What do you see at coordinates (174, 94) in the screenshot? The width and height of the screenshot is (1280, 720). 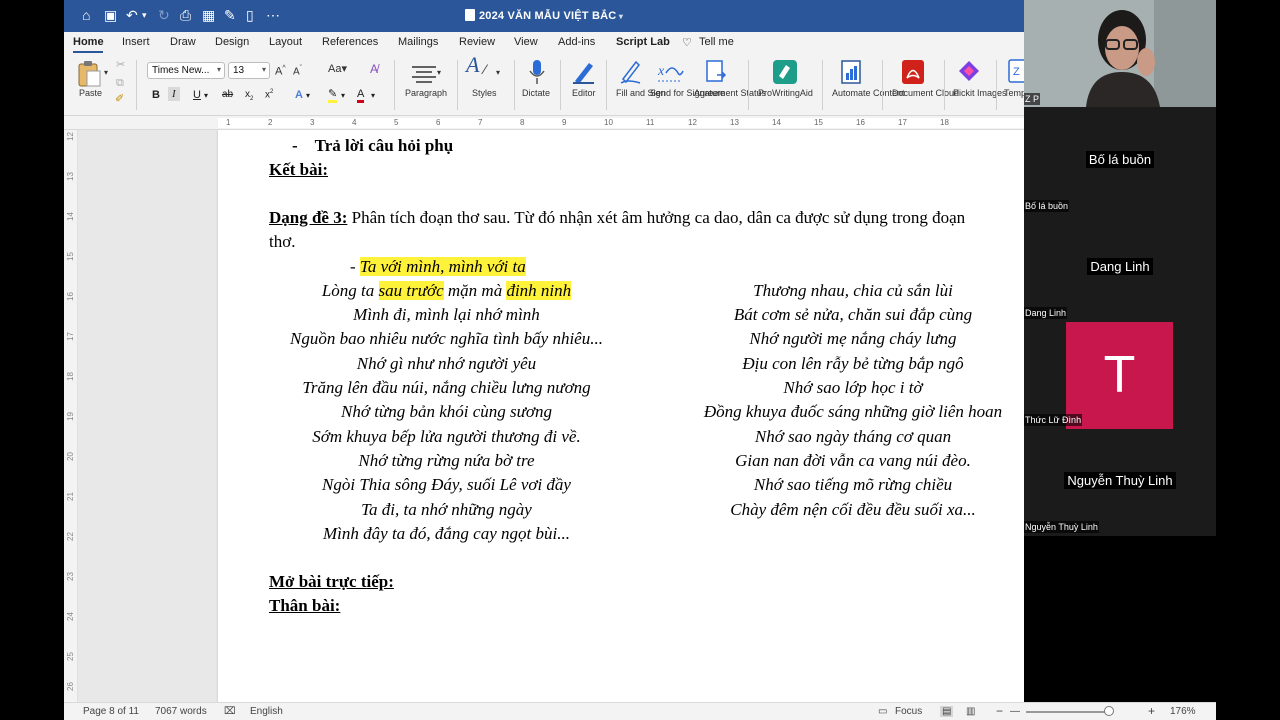 I see `italic-icon: I` at bounding box center [174, 94].